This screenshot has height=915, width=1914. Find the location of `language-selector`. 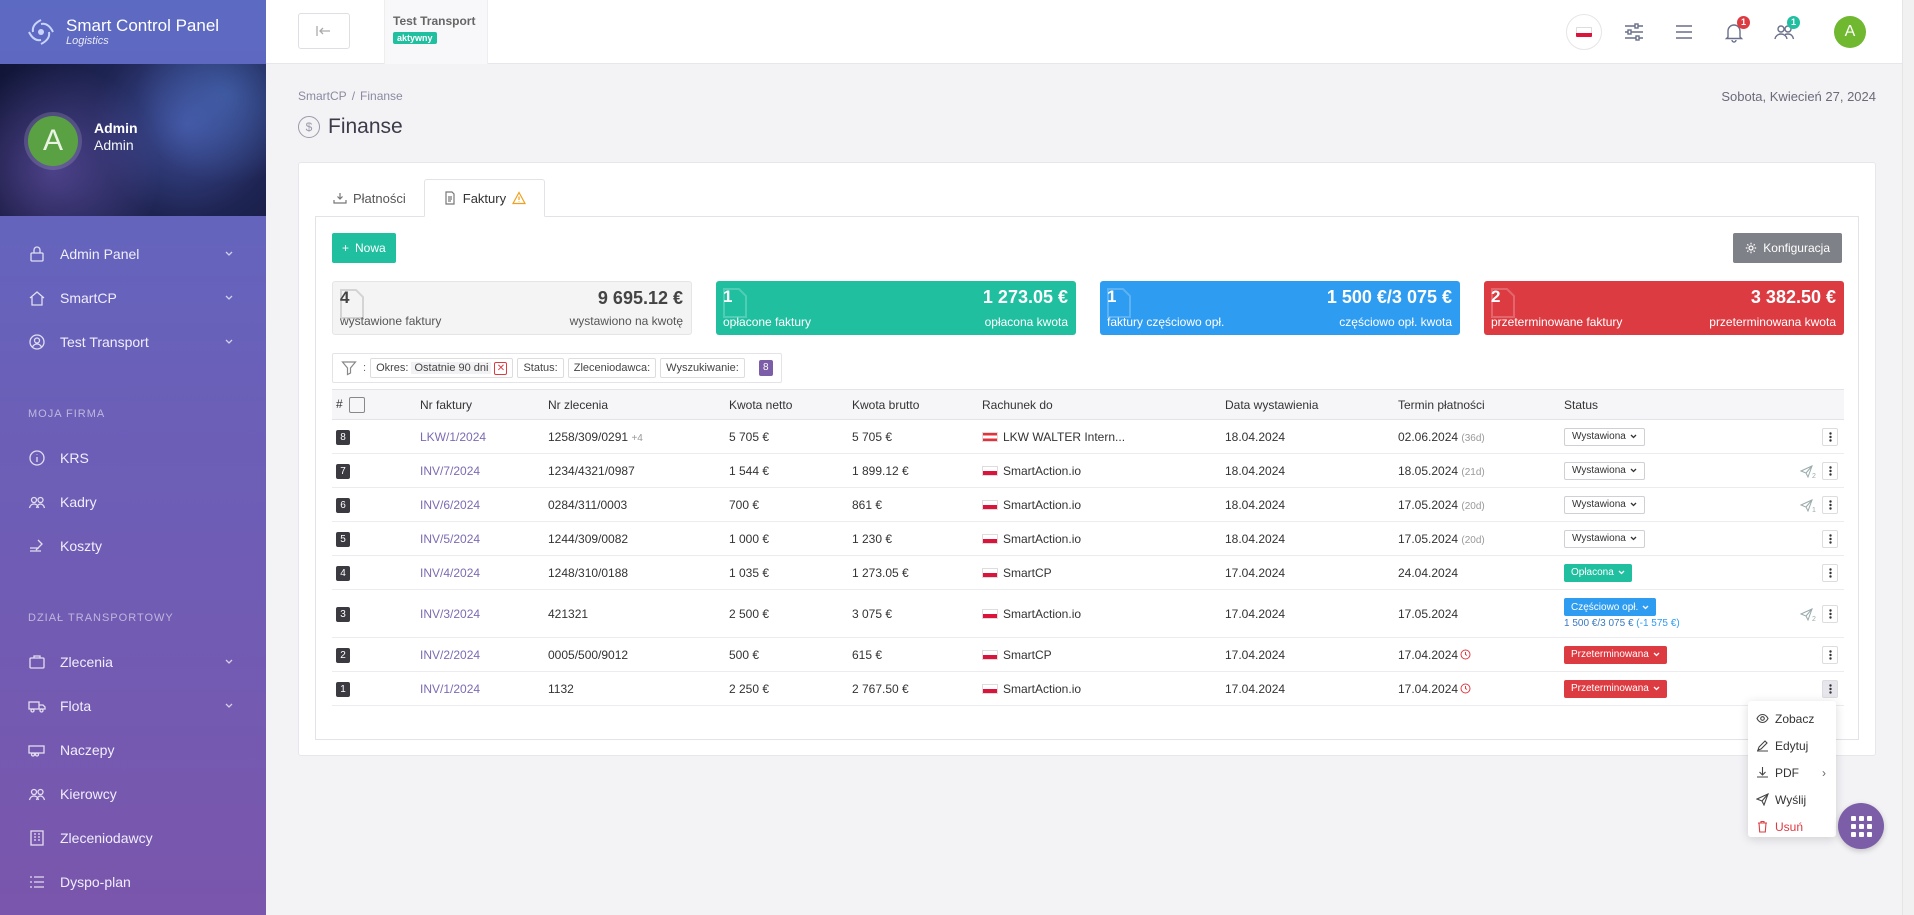

language-selector is located at coordinates (1584, 32).